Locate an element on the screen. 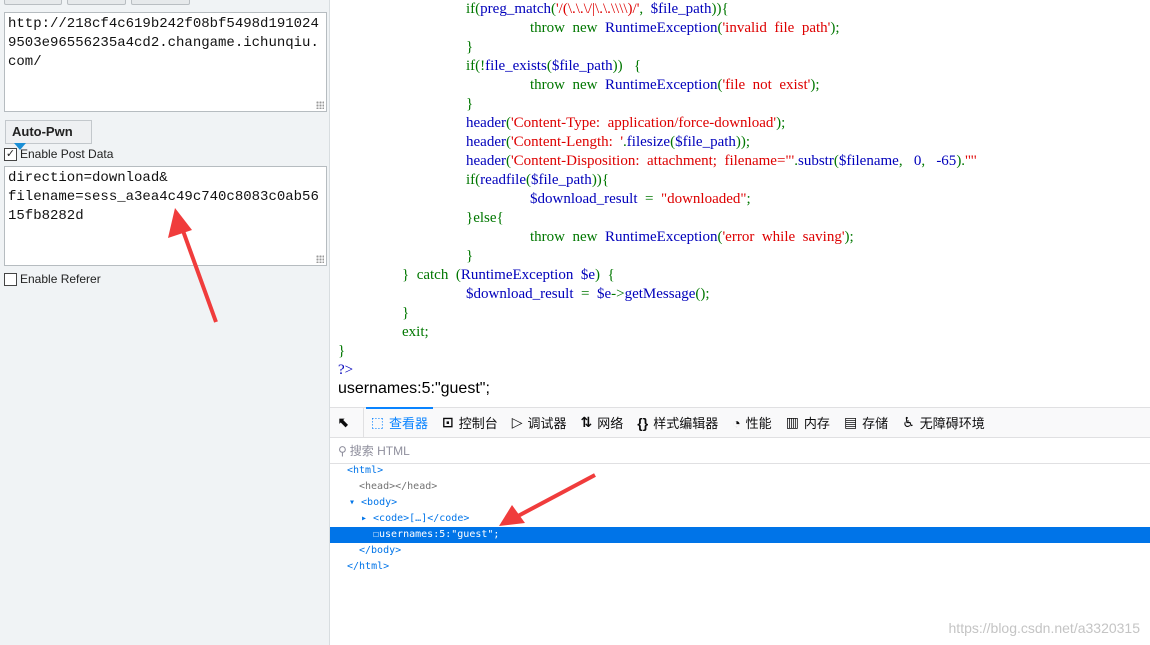 The width and height of the screenshot is (1150, 645). code-token: 'Content-Length: ' is located at coordinates (567, 142).